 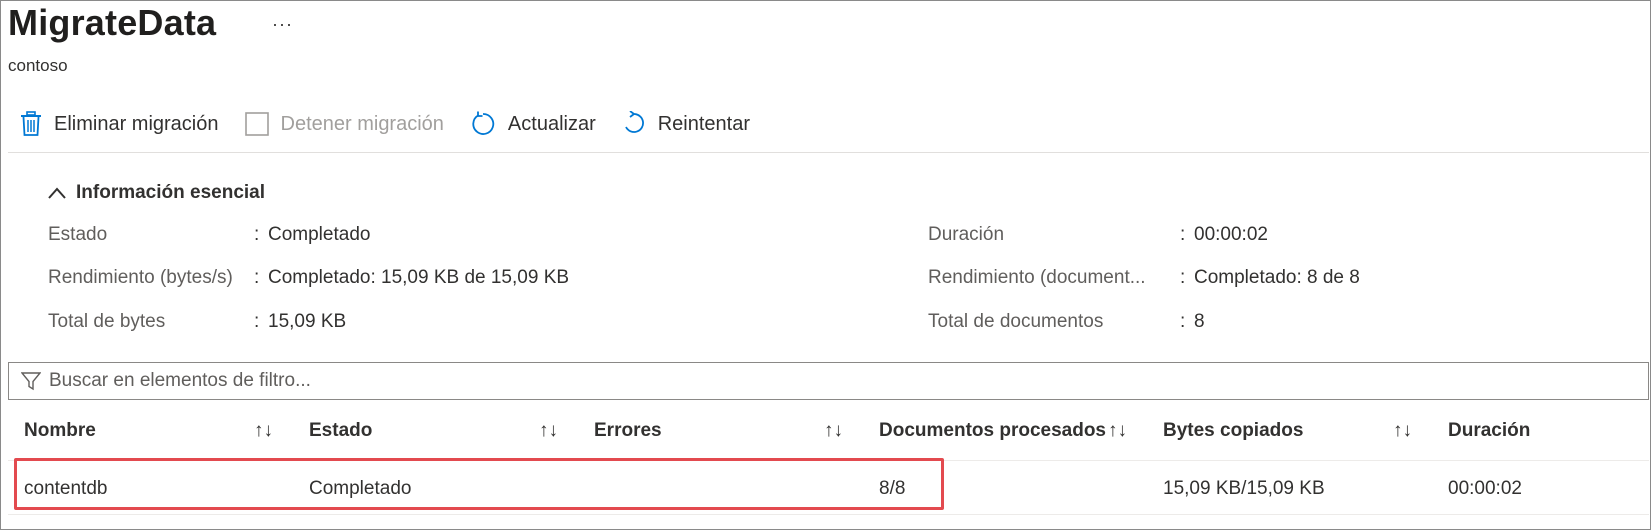 I want to click on trash-icon, so click(x=31, y=123).